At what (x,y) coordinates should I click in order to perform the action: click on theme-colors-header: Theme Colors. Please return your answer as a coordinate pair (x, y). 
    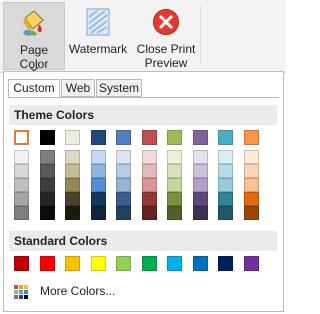
    Looking at the image, I should click on (143, 115).